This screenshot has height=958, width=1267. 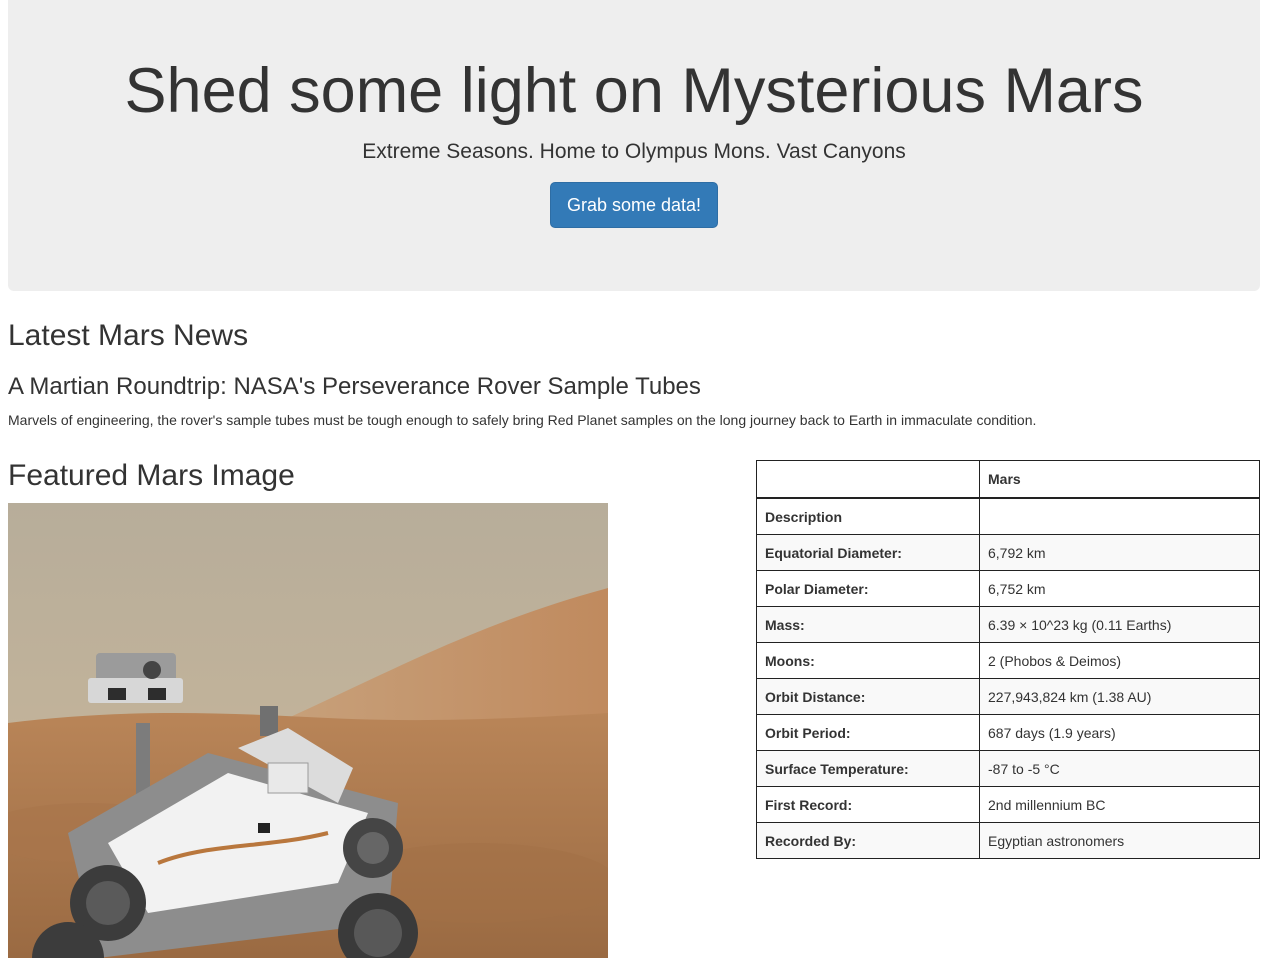 I want to click on table-row: Orbit Period: 687 days (1.9 years), so click(x=1008, y=732).